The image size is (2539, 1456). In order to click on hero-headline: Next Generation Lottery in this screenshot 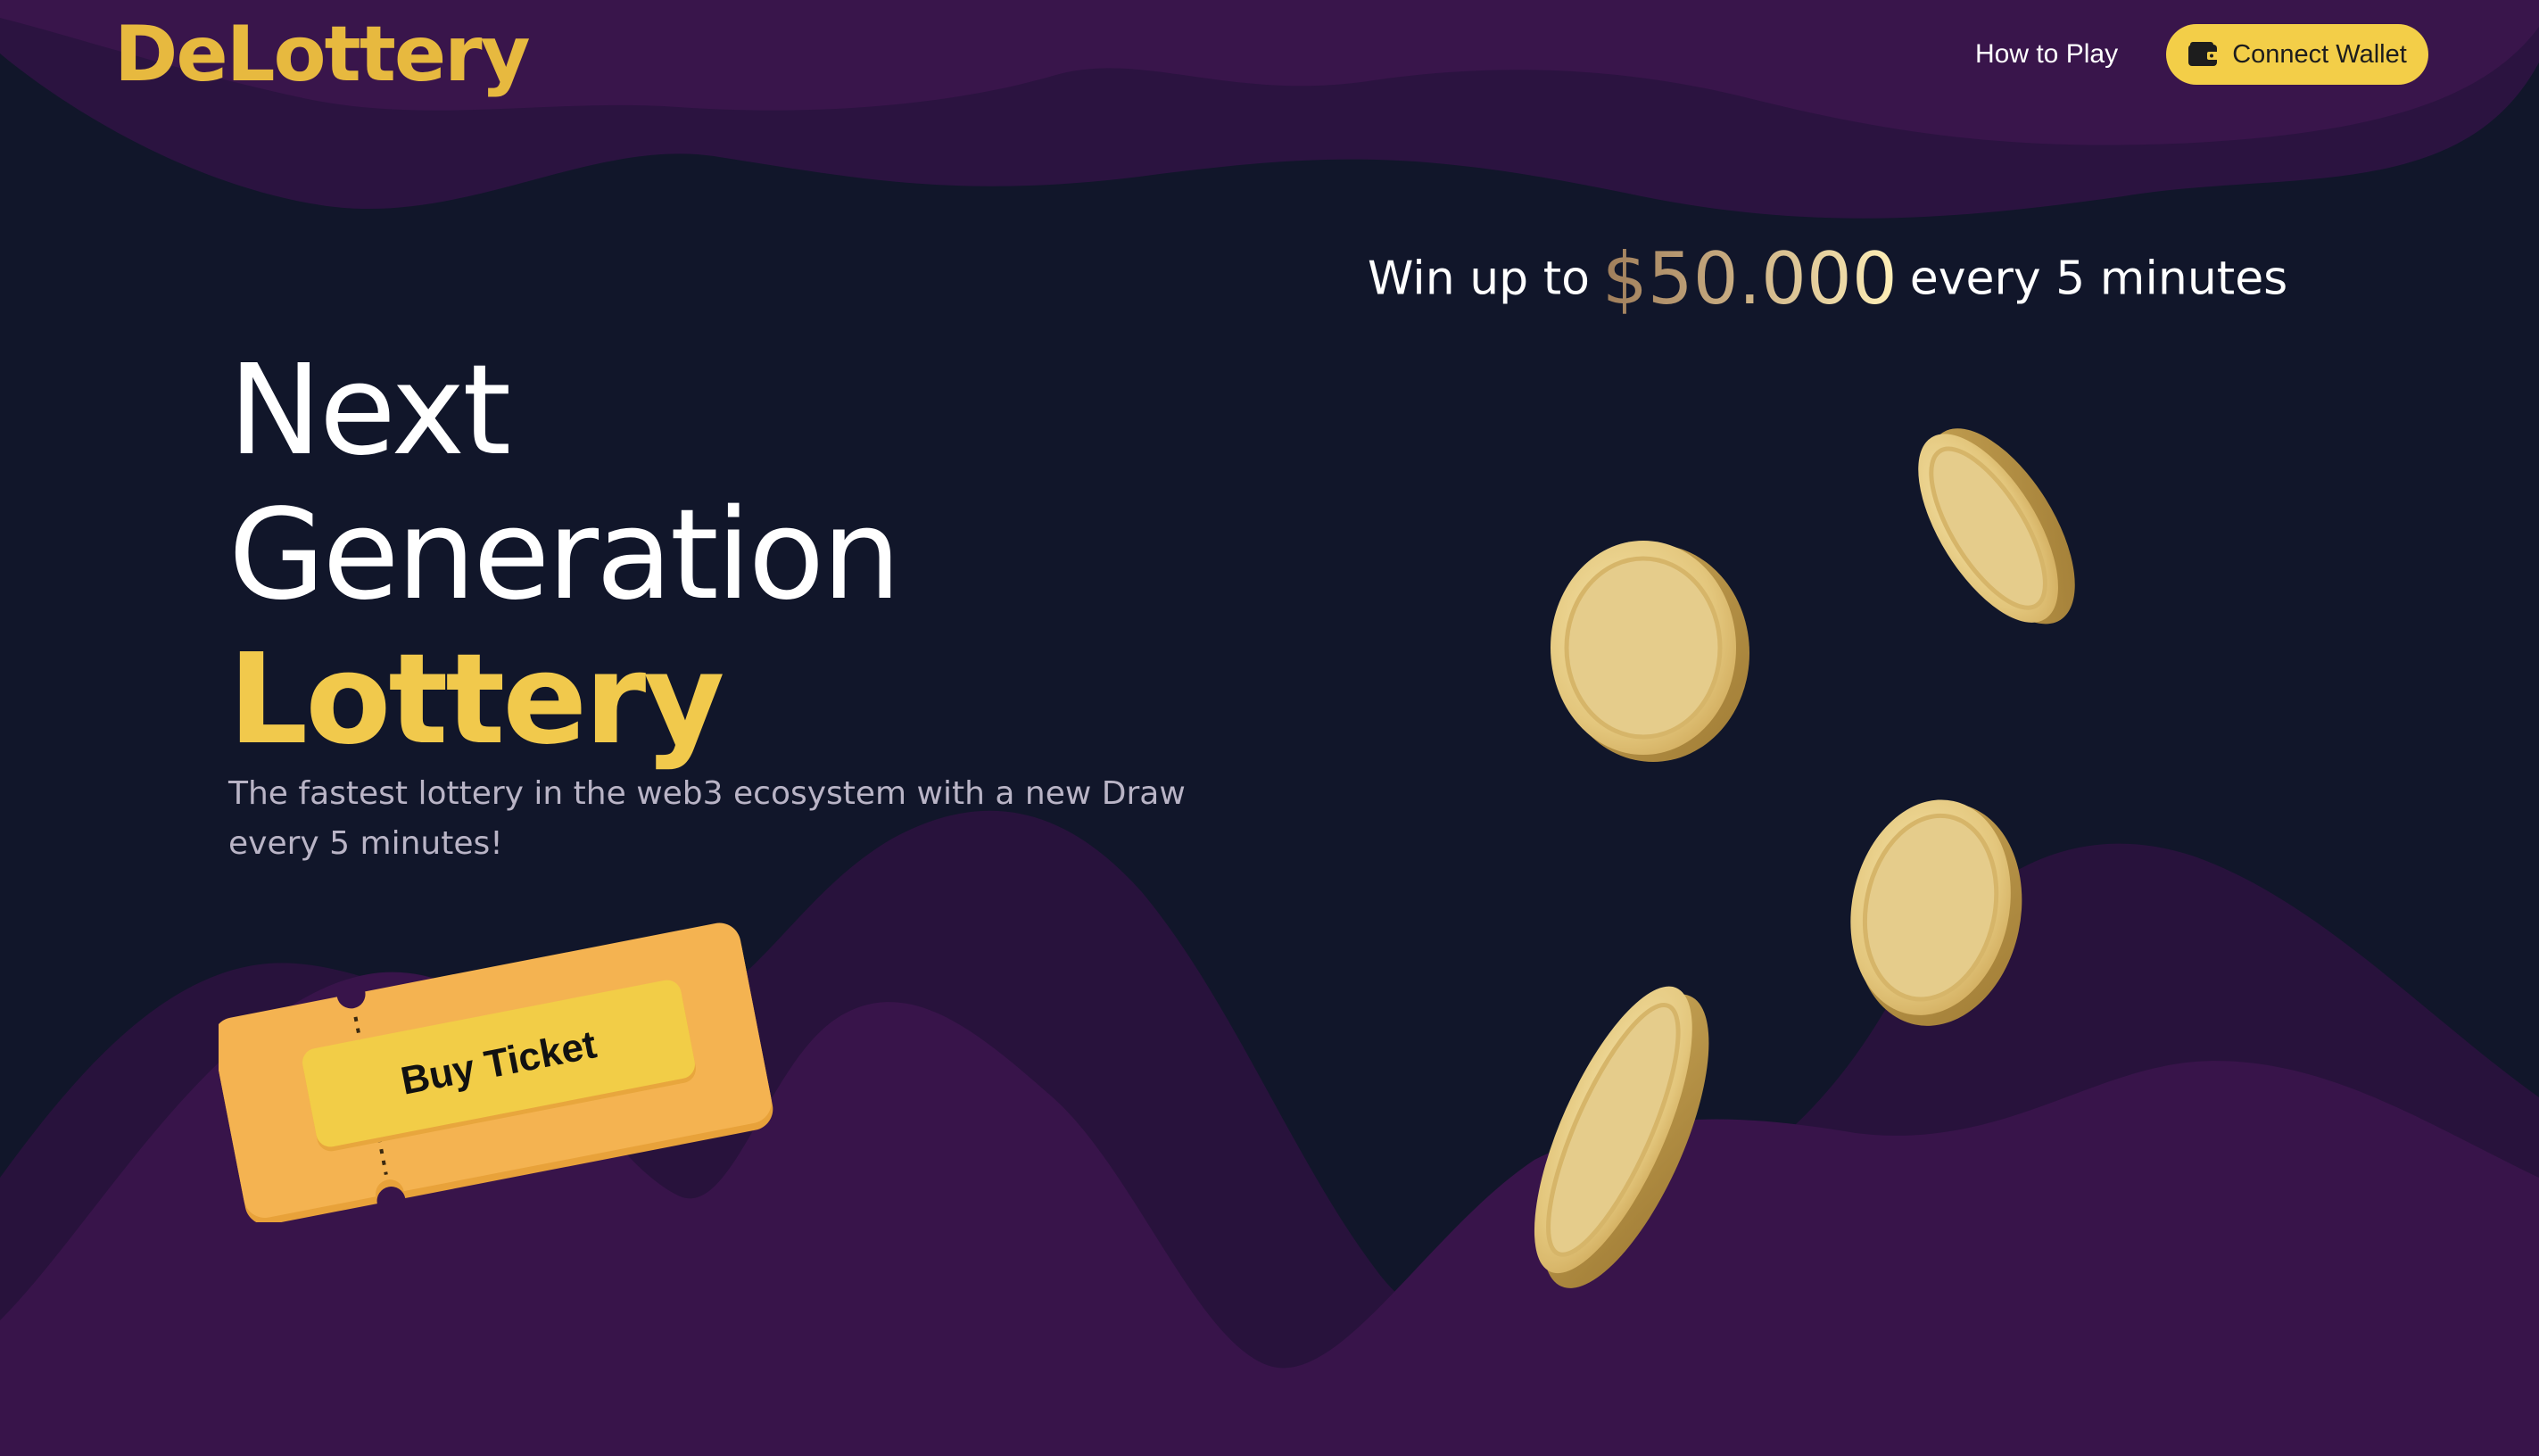, I will do `click(564, 555)`.